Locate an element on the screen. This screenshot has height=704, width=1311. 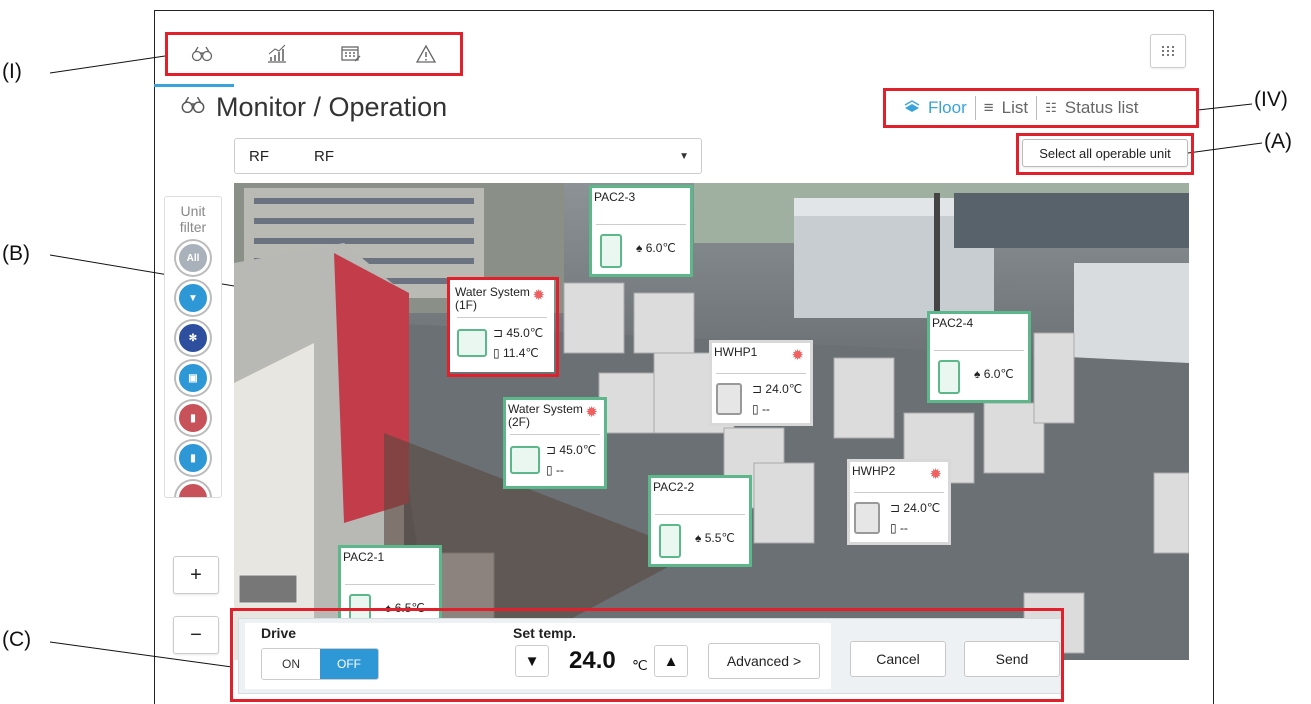
unit-temp: 5.5℃ is located at coordinates (719, 538).